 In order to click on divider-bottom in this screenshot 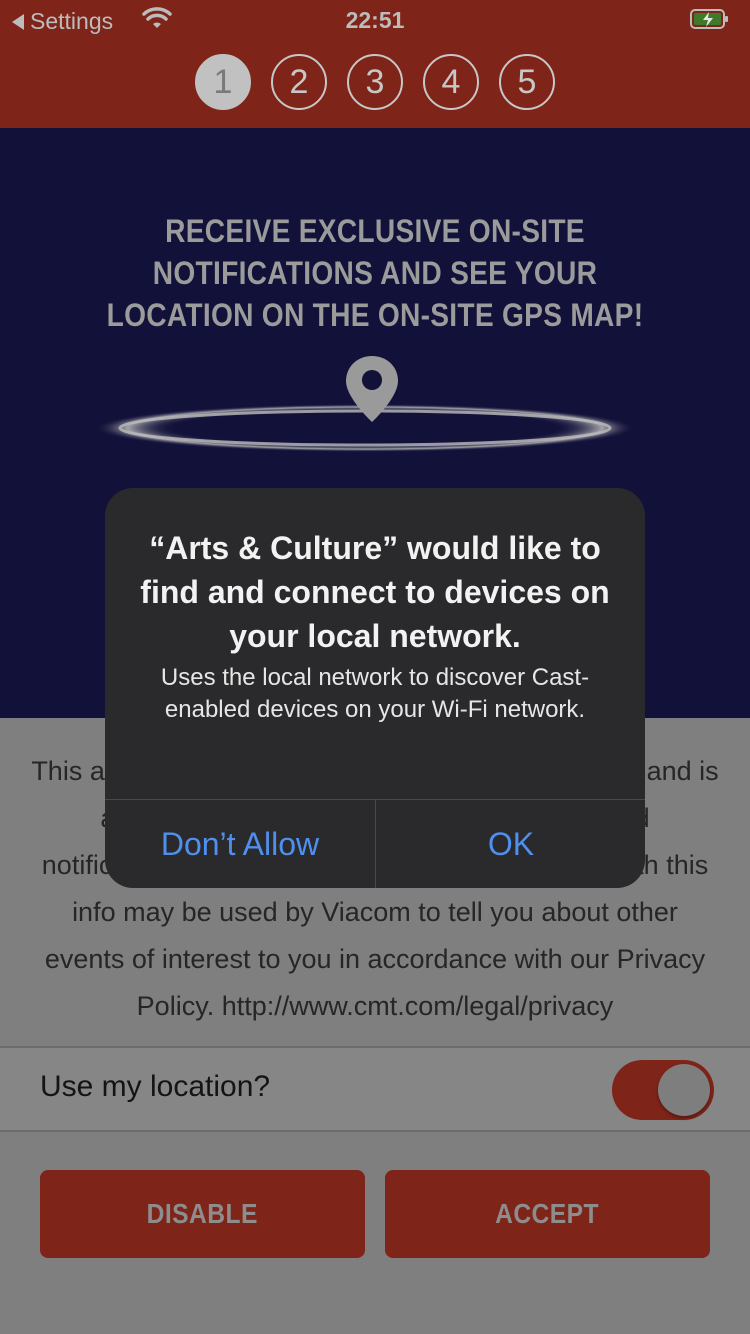, I will do `click(375, 1131)`.